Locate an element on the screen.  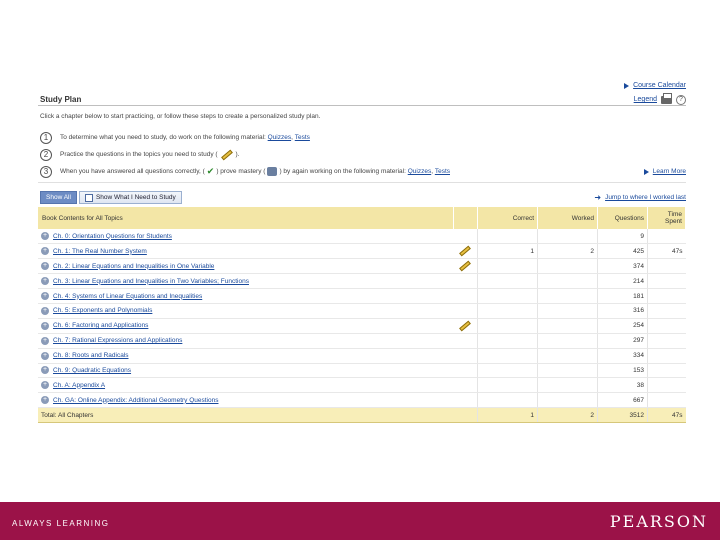
top-links: Course Calendar Legend ? is located at coordinates (655, 93).